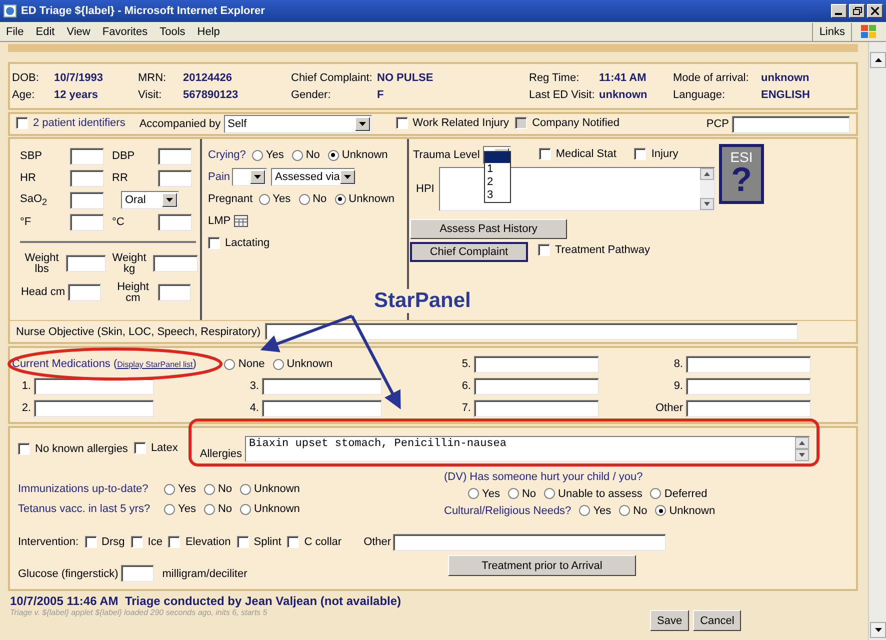 This screenshot has width=886, height=640. What do you see at coordinates (600, 494) in the screenshot?
I see `radio-label: Unable to assess` at bounding box center [600, 494].